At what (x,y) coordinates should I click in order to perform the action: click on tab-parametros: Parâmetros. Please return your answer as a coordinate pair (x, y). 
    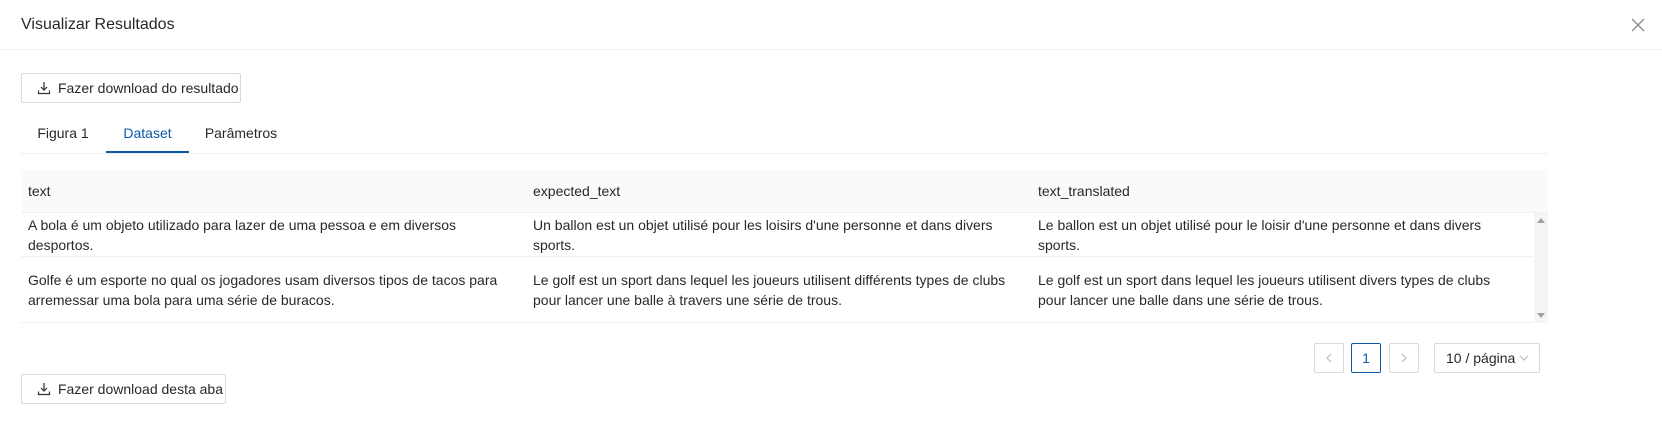
    Looking at the image, I should click on (241, 132).